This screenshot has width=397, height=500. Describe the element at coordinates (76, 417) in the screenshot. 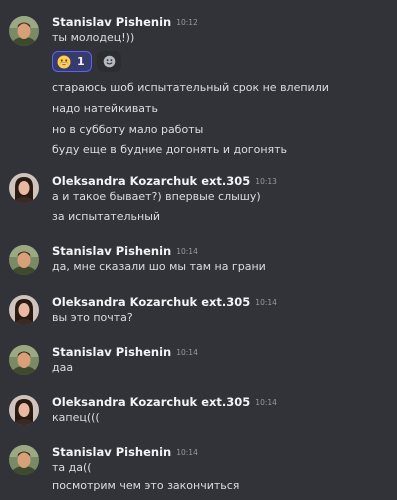

I see `message-text: капец(((` at that location.